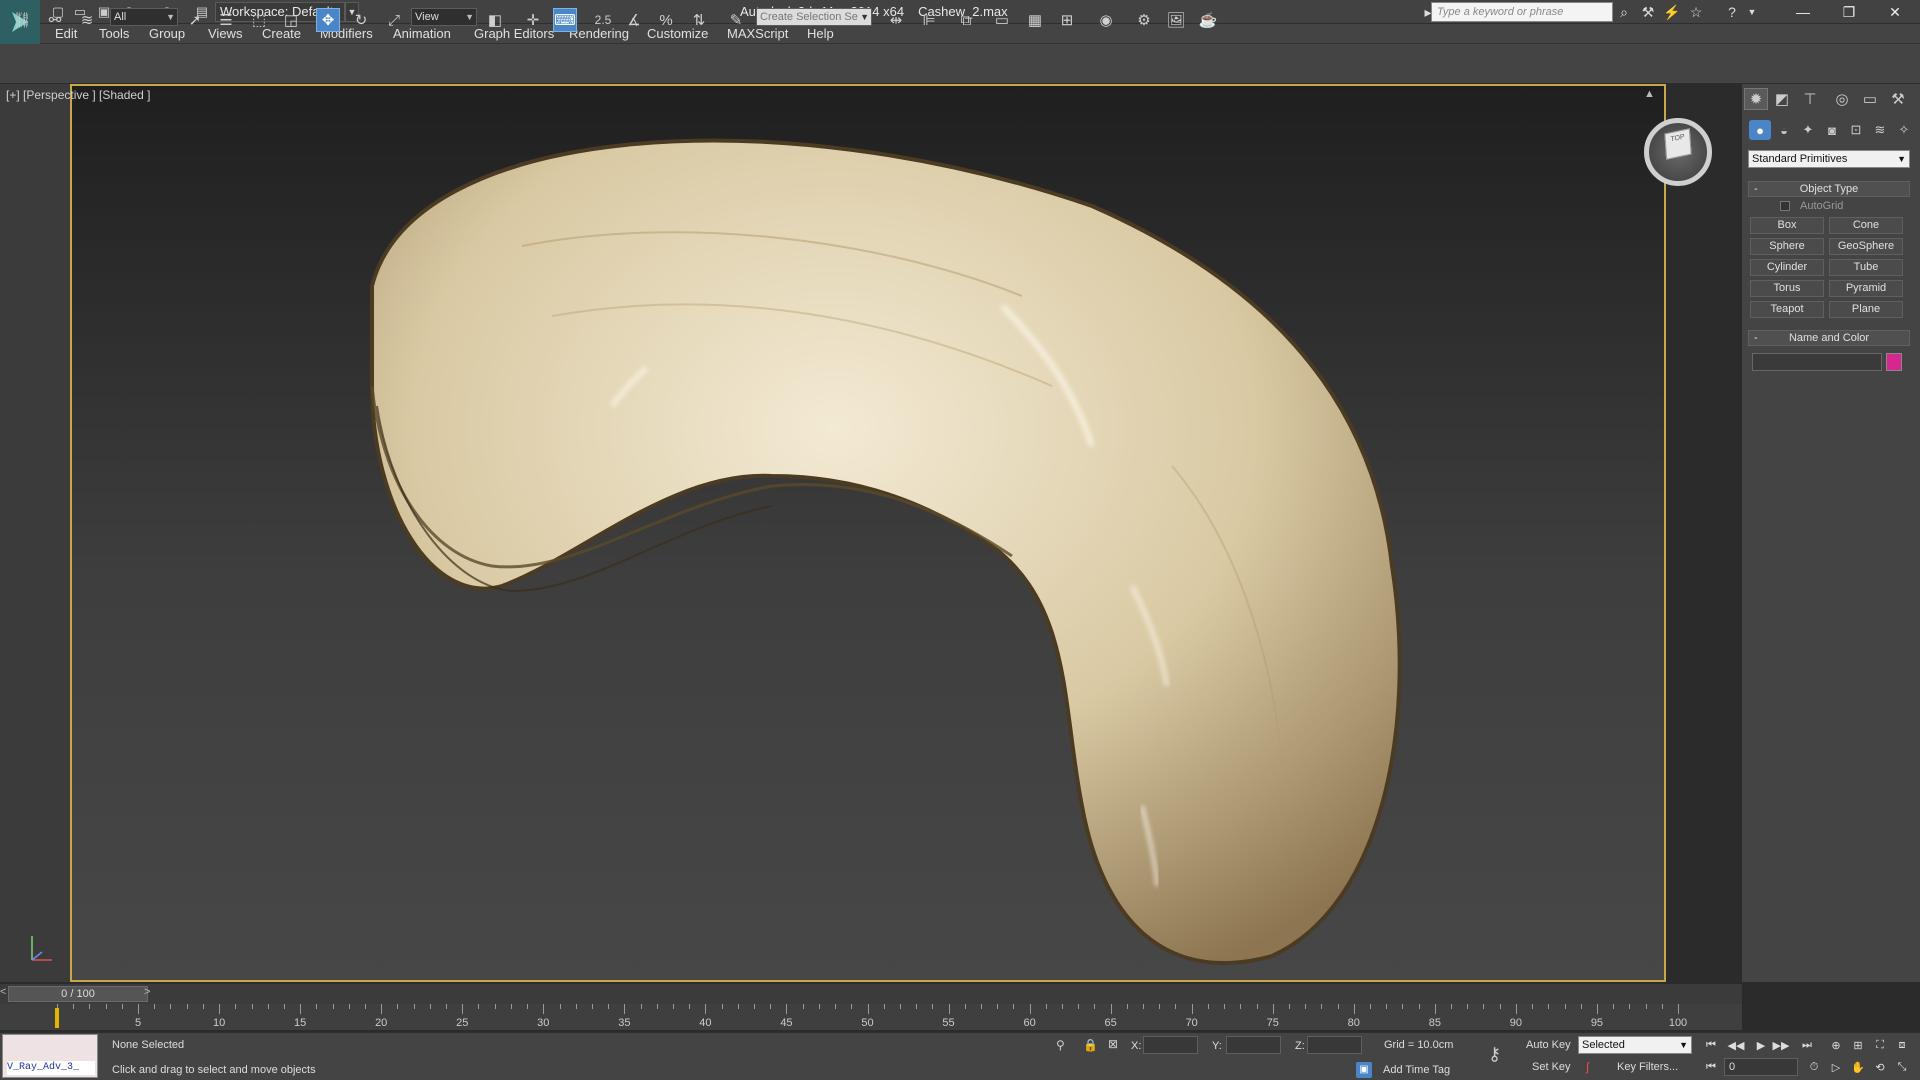  I want to click on add-time-tag: Add Time Tag, so click(1416, 1070).